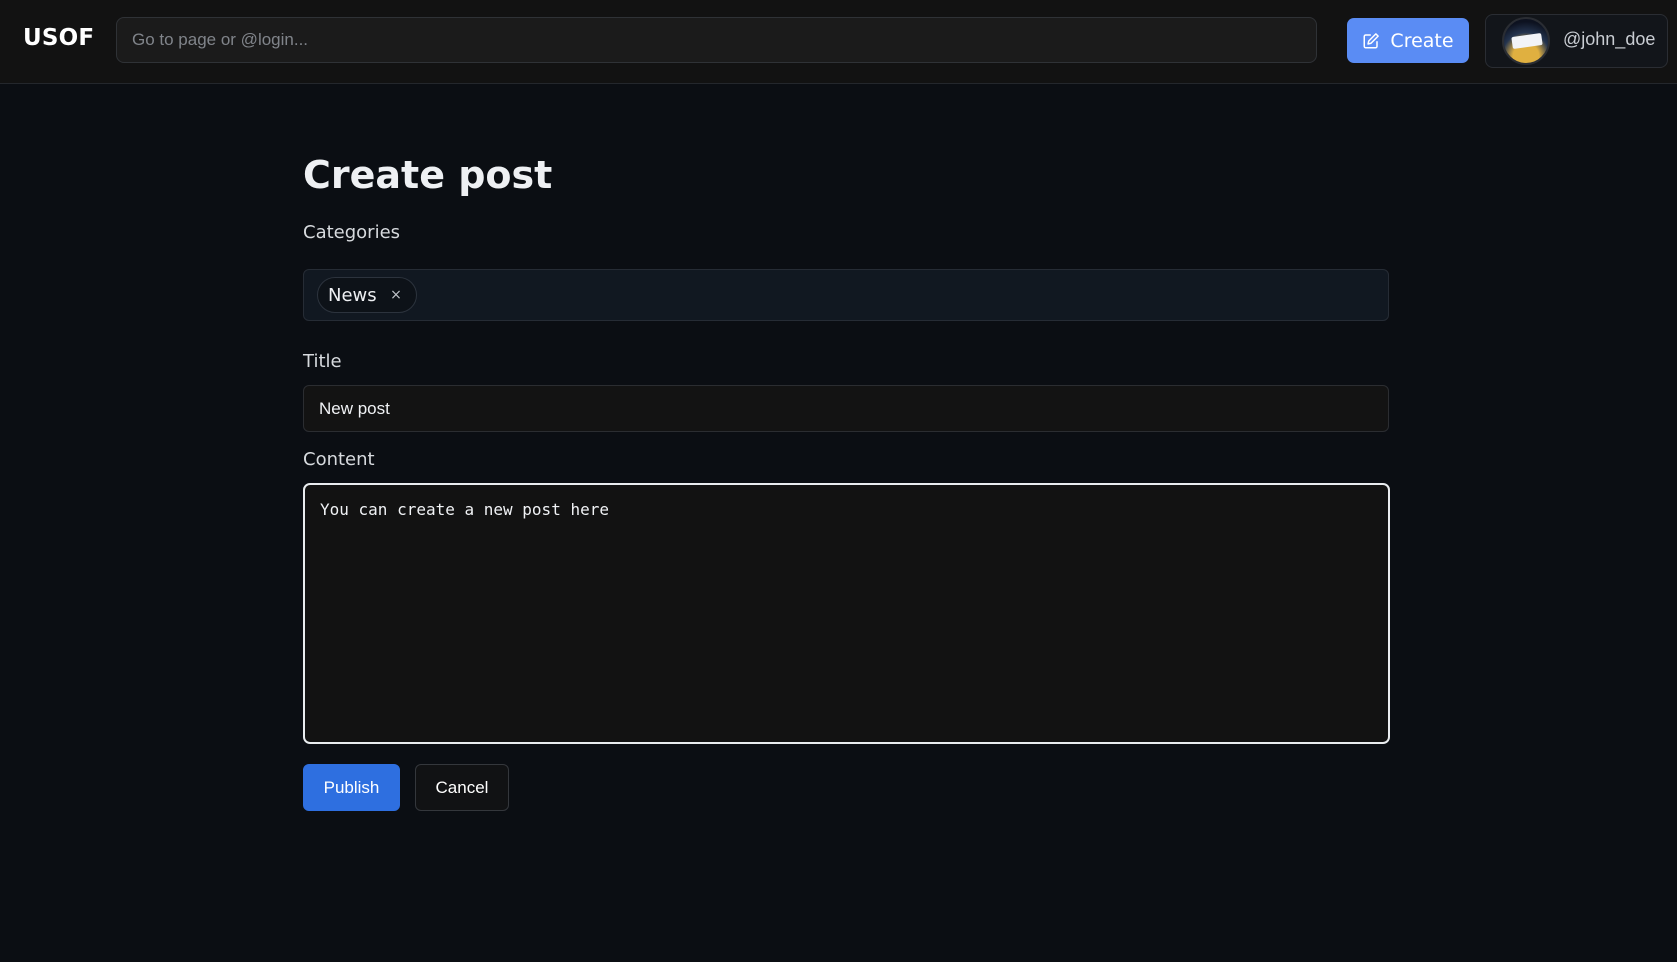 The height and width of the screenshot is (962, 1677). What do you see at coordinates (428, 175) in the screenshot?
I see `page-title: Create post` at bounding box center [428, 175].